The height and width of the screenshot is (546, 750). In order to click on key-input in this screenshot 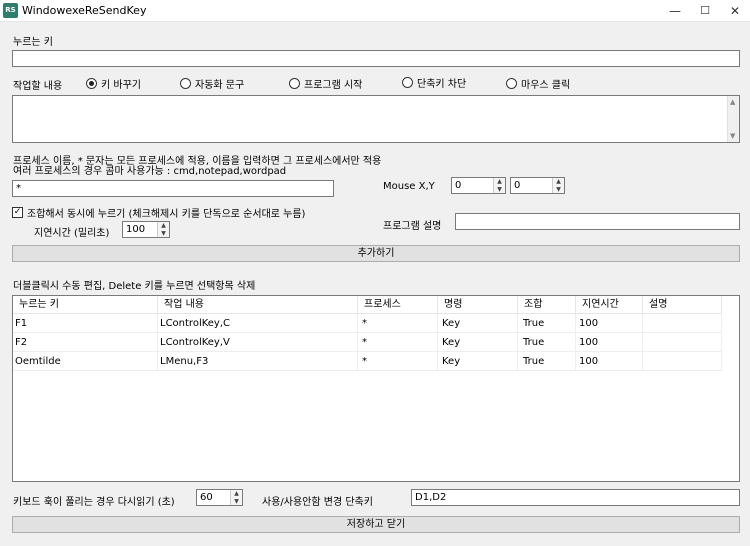, I will do `click(376, 58)`.